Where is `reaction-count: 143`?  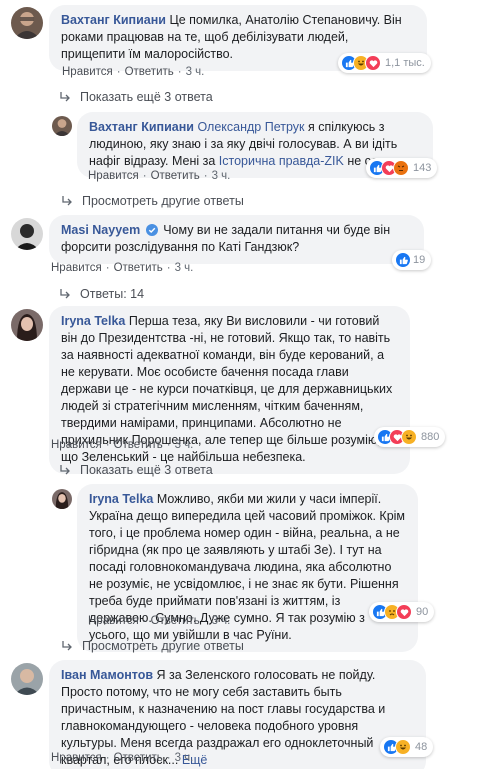
reaction-count: 143 is located at coordinates (422, 168).